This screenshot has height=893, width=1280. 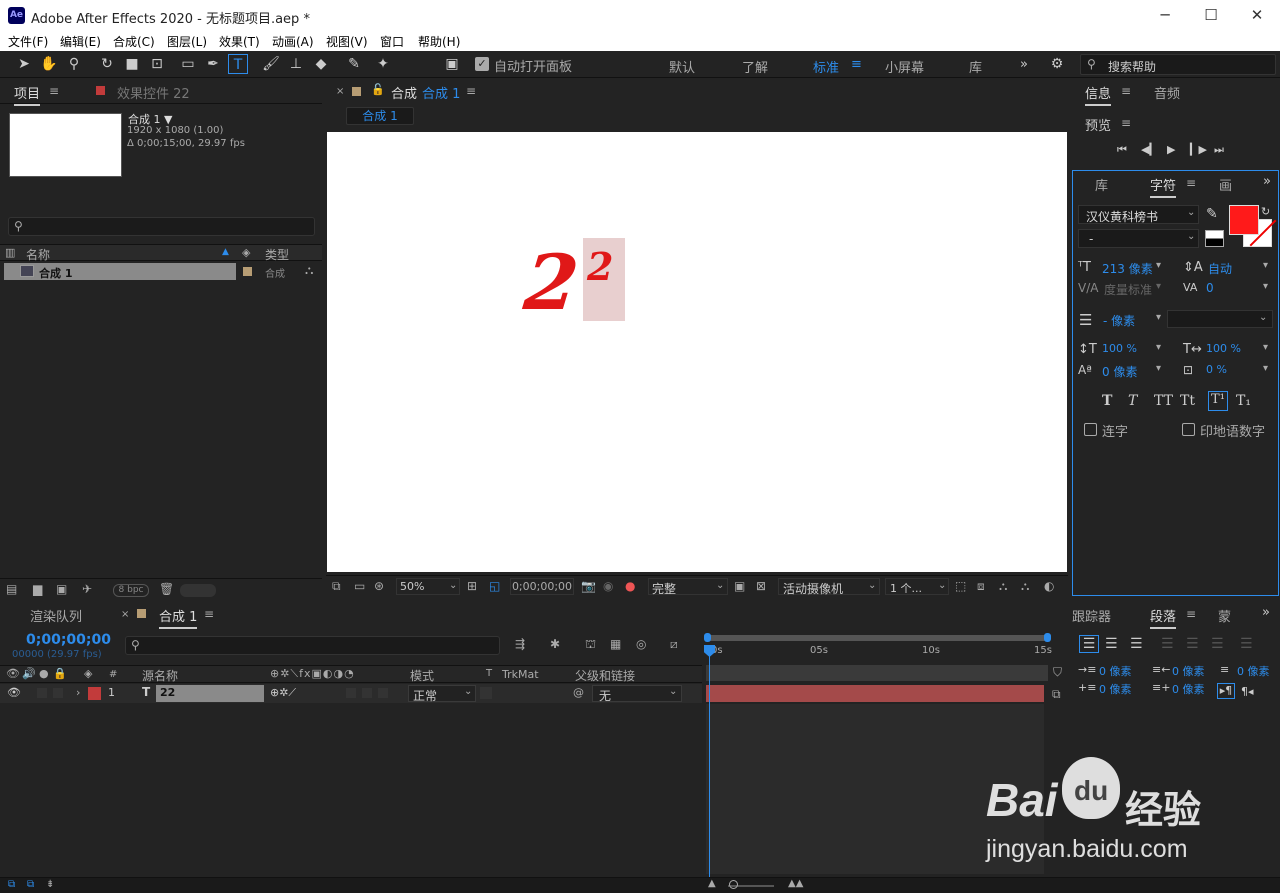 What do you see at coordinates (1119, 371) in the screenshot?
I see `baseline-shift-value: 0 像素` at bounding box center [1119, 371].